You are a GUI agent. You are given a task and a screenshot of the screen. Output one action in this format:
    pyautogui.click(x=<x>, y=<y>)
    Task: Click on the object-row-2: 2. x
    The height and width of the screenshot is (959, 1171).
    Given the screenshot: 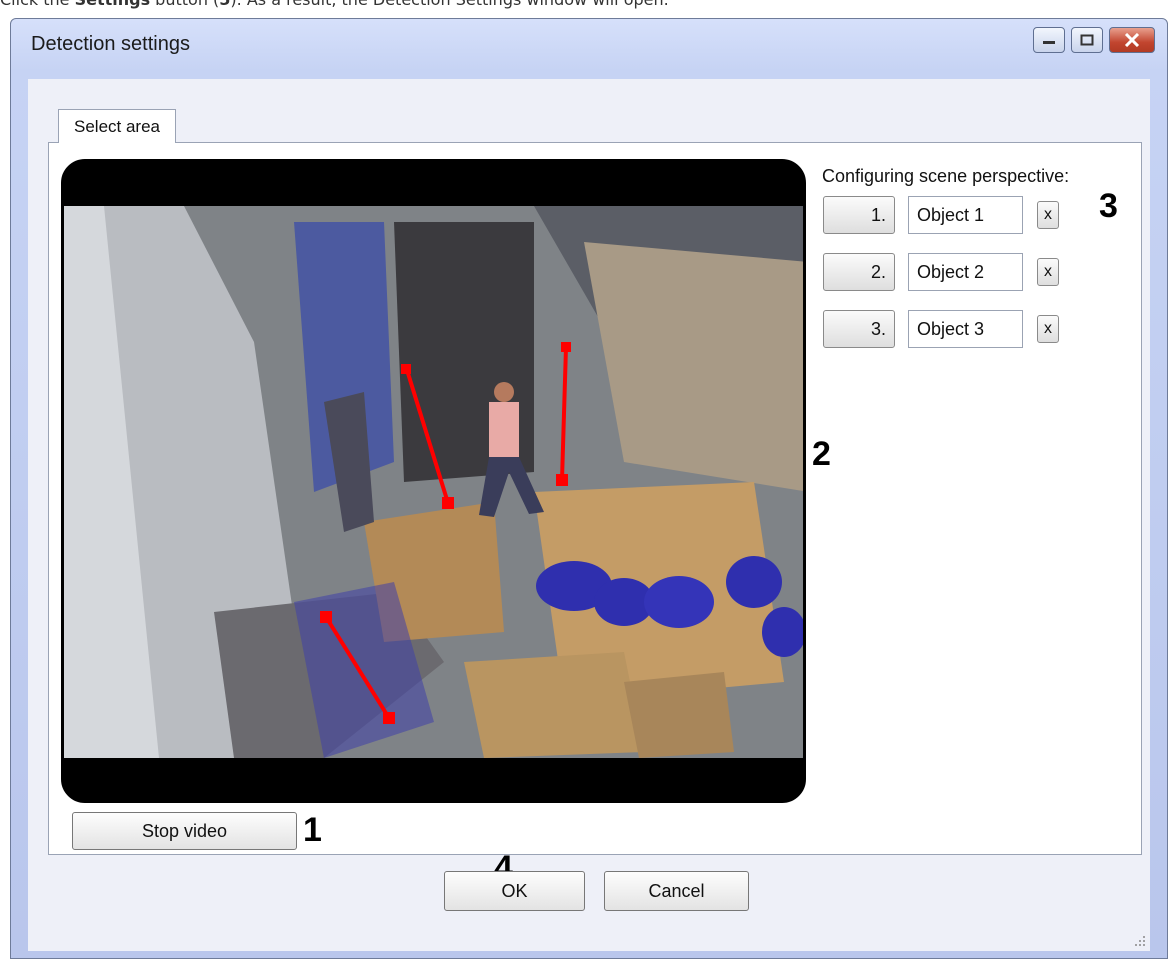 What is the action you would take?
    pyautogui.click(x=941, y=272)
    